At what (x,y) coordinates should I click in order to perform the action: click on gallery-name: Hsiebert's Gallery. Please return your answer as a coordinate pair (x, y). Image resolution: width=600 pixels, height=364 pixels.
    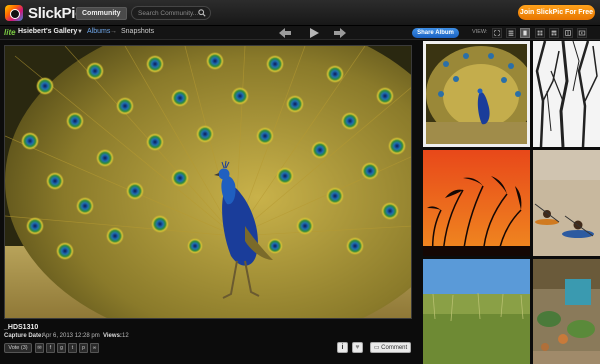
    Looking at the image, I should click on (47, 31).